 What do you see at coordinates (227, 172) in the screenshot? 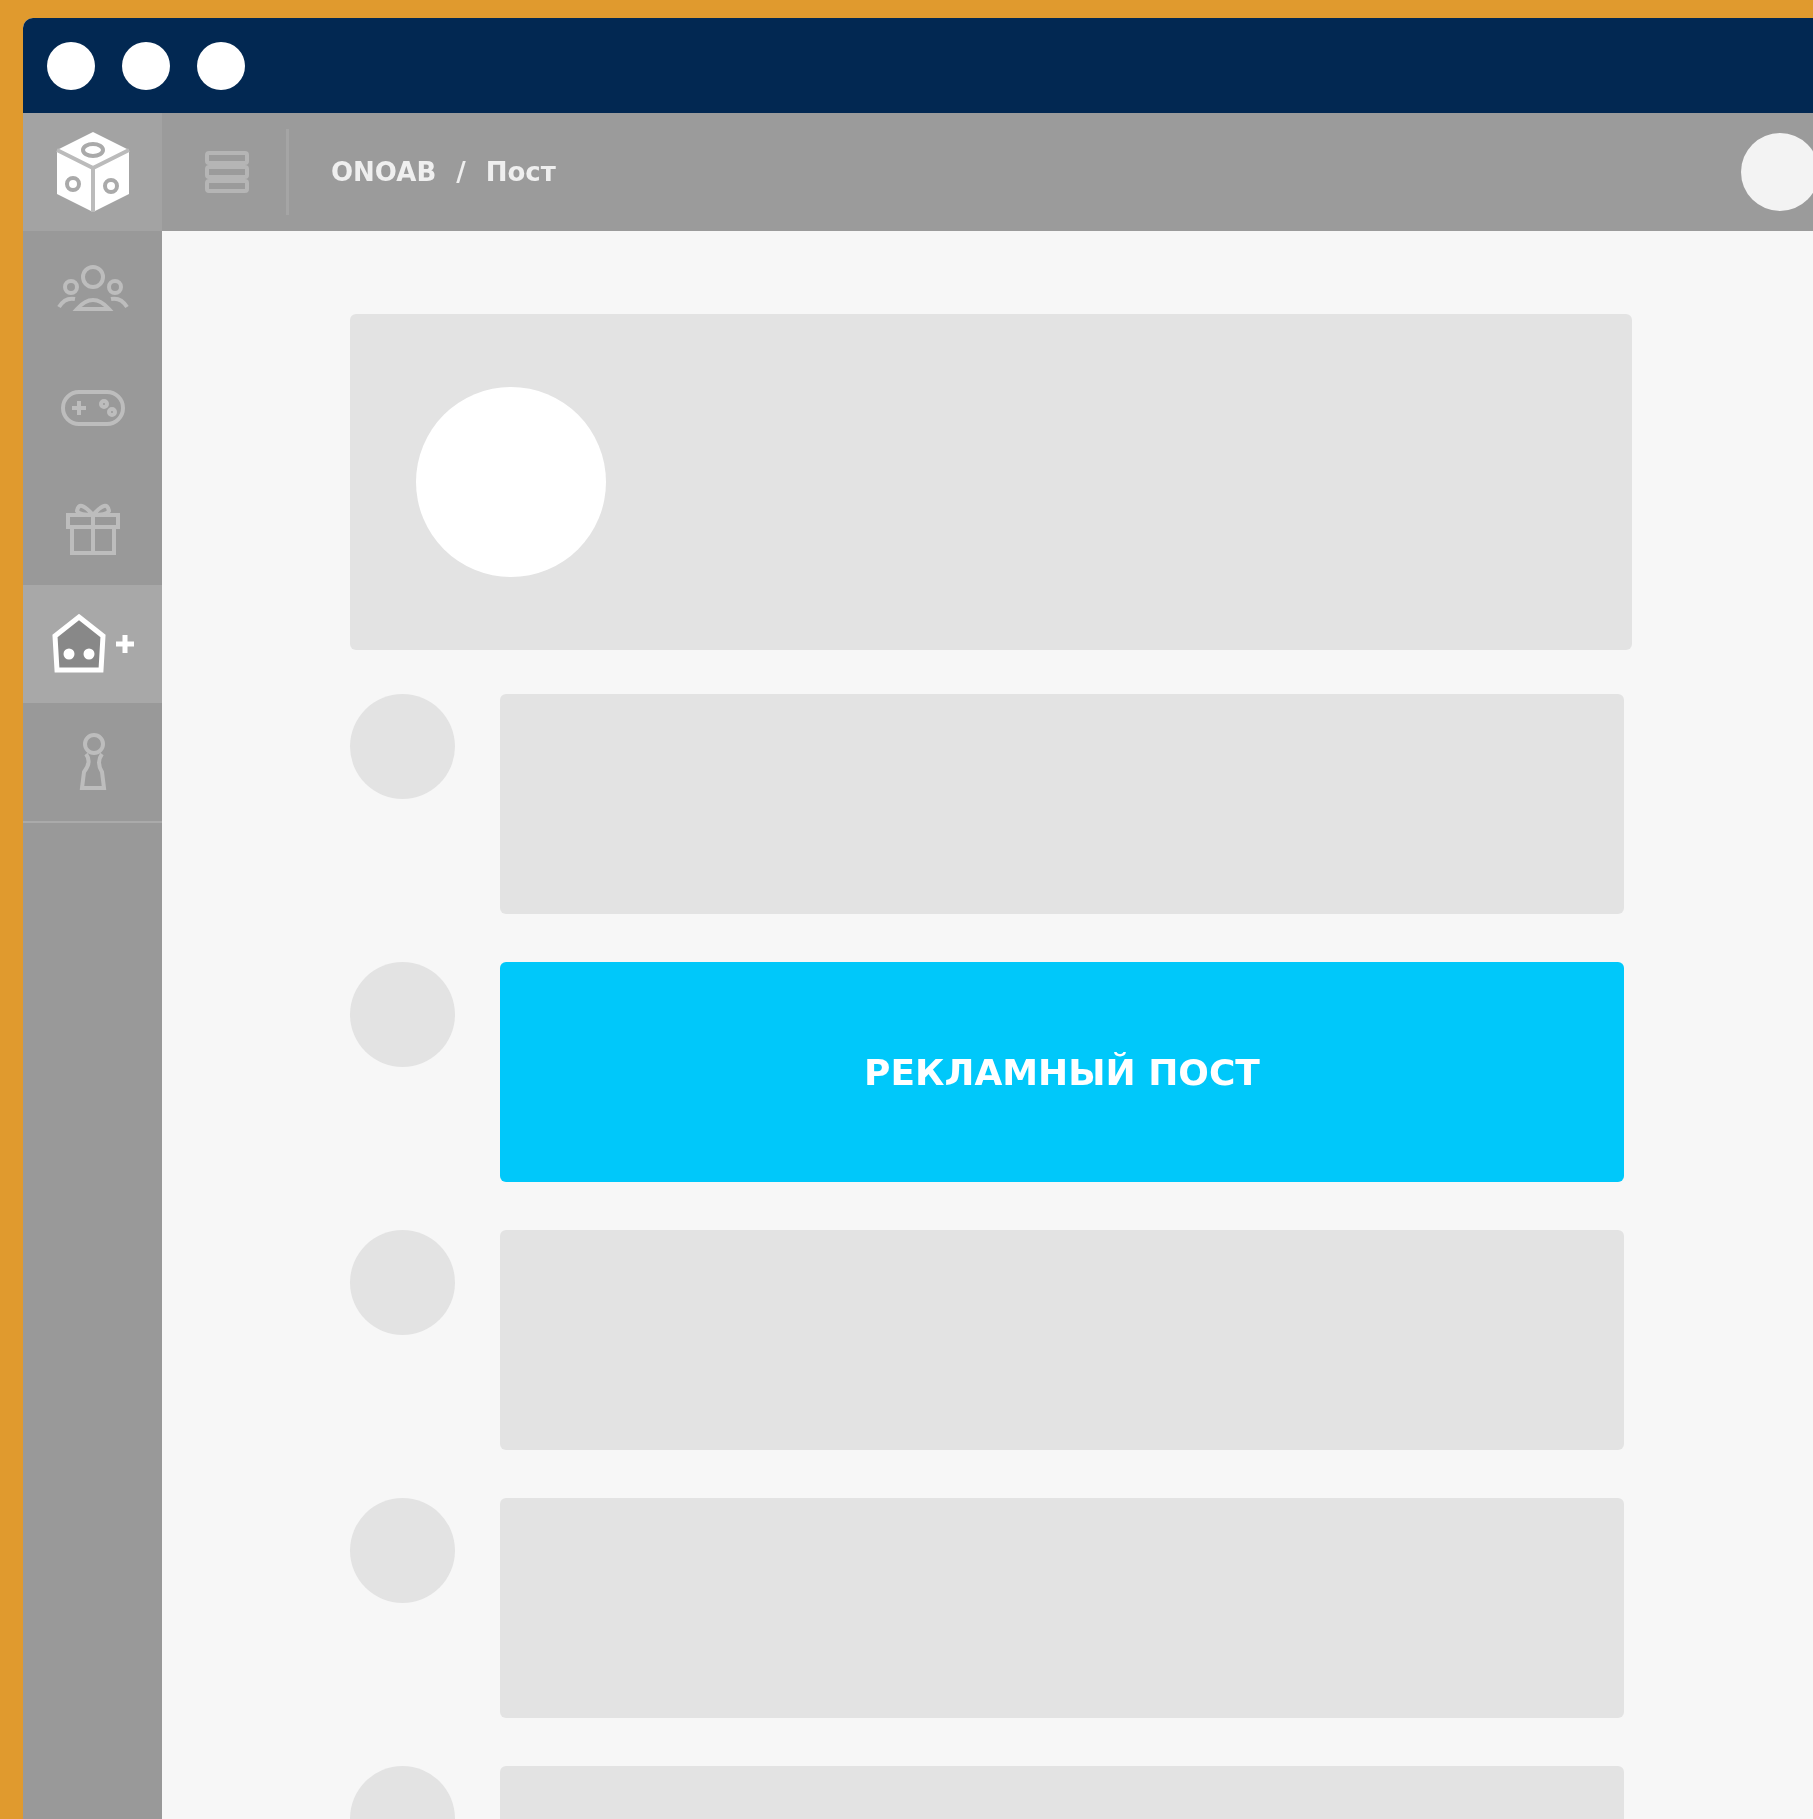
I see `menu-icon` at bounding box center [227, 172].